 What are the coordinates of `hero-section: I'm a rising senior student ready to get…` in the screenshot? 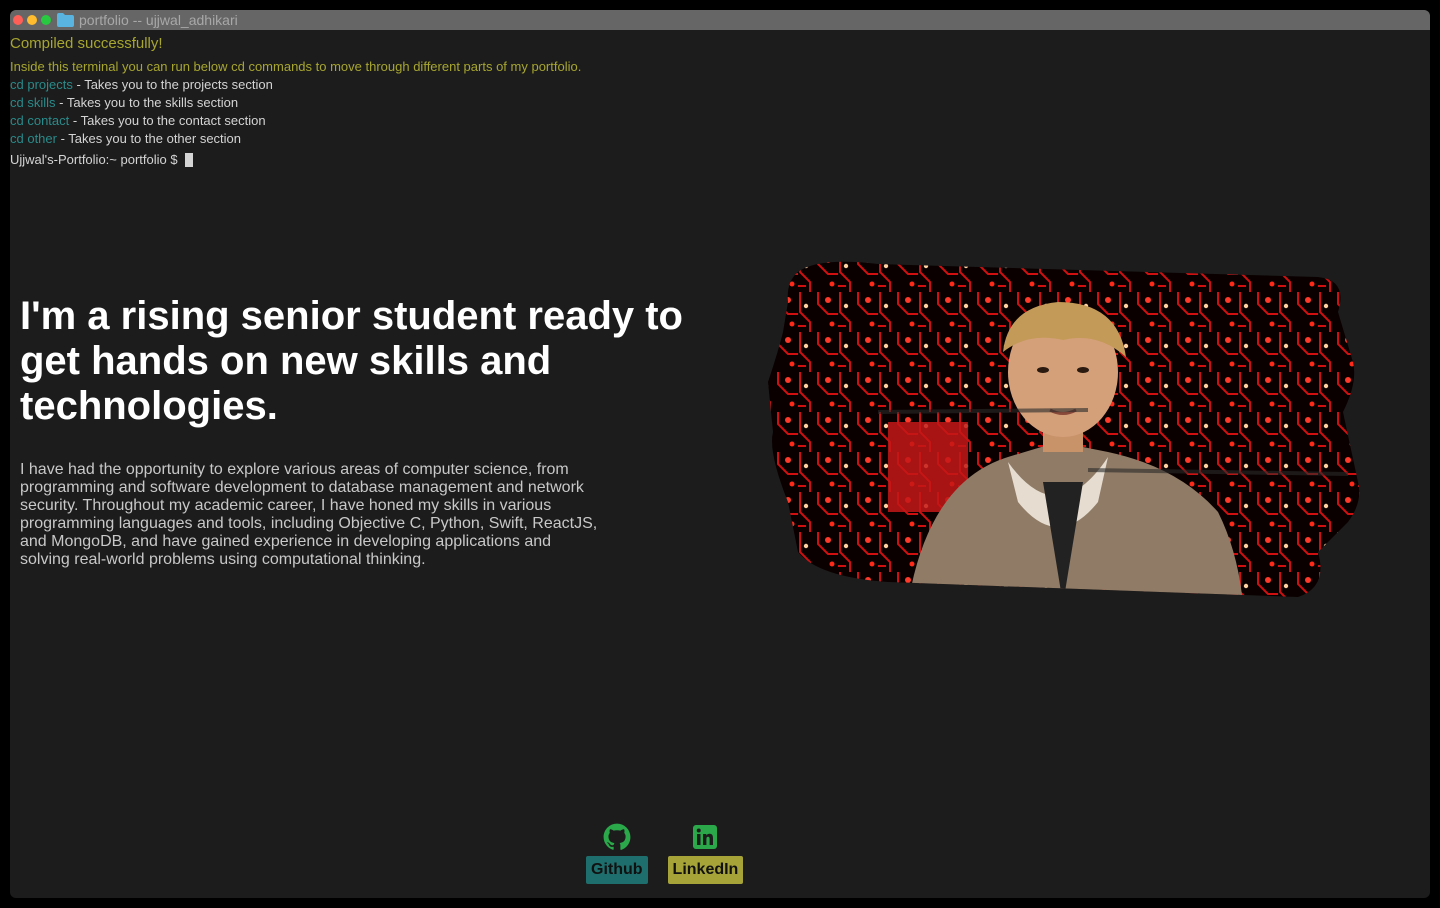 It's located at (365, 431).